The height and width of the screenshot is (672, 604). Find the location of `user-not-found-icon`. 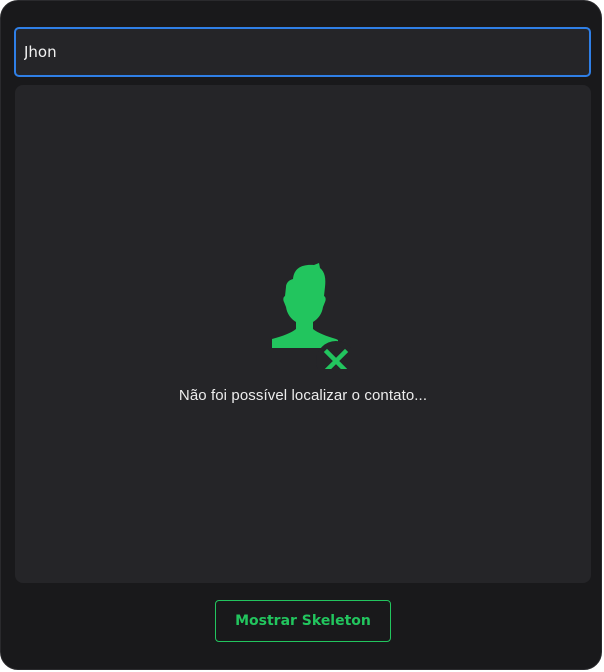

user-not-found-icon is located at coordinates (312, 316).